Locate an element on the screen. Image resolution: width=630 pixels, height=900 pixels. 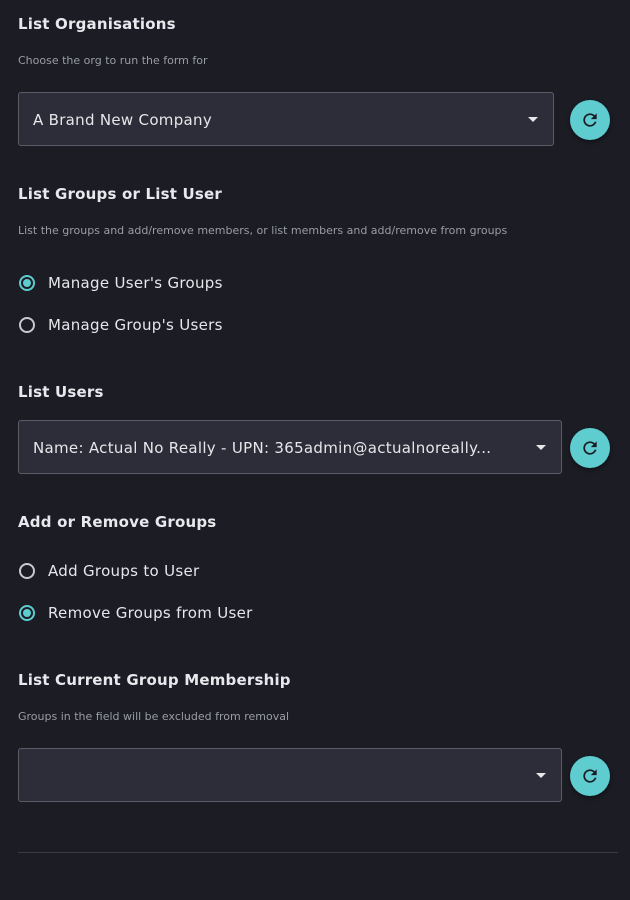
radio-label: Remove Groups from User is located at coordinates (150, 613).